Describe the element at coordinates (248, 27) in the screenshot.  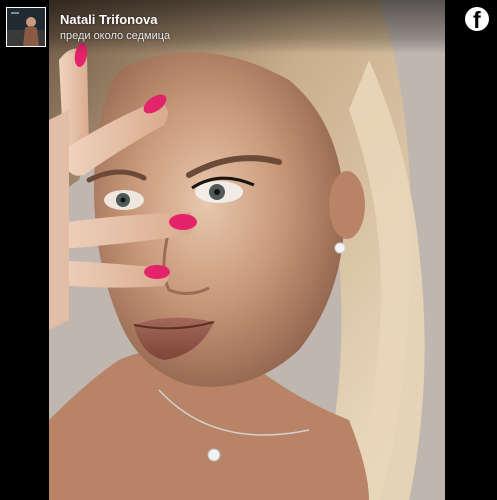
I see `post-header: Natali Trifonova преди около седмица f` at that location.